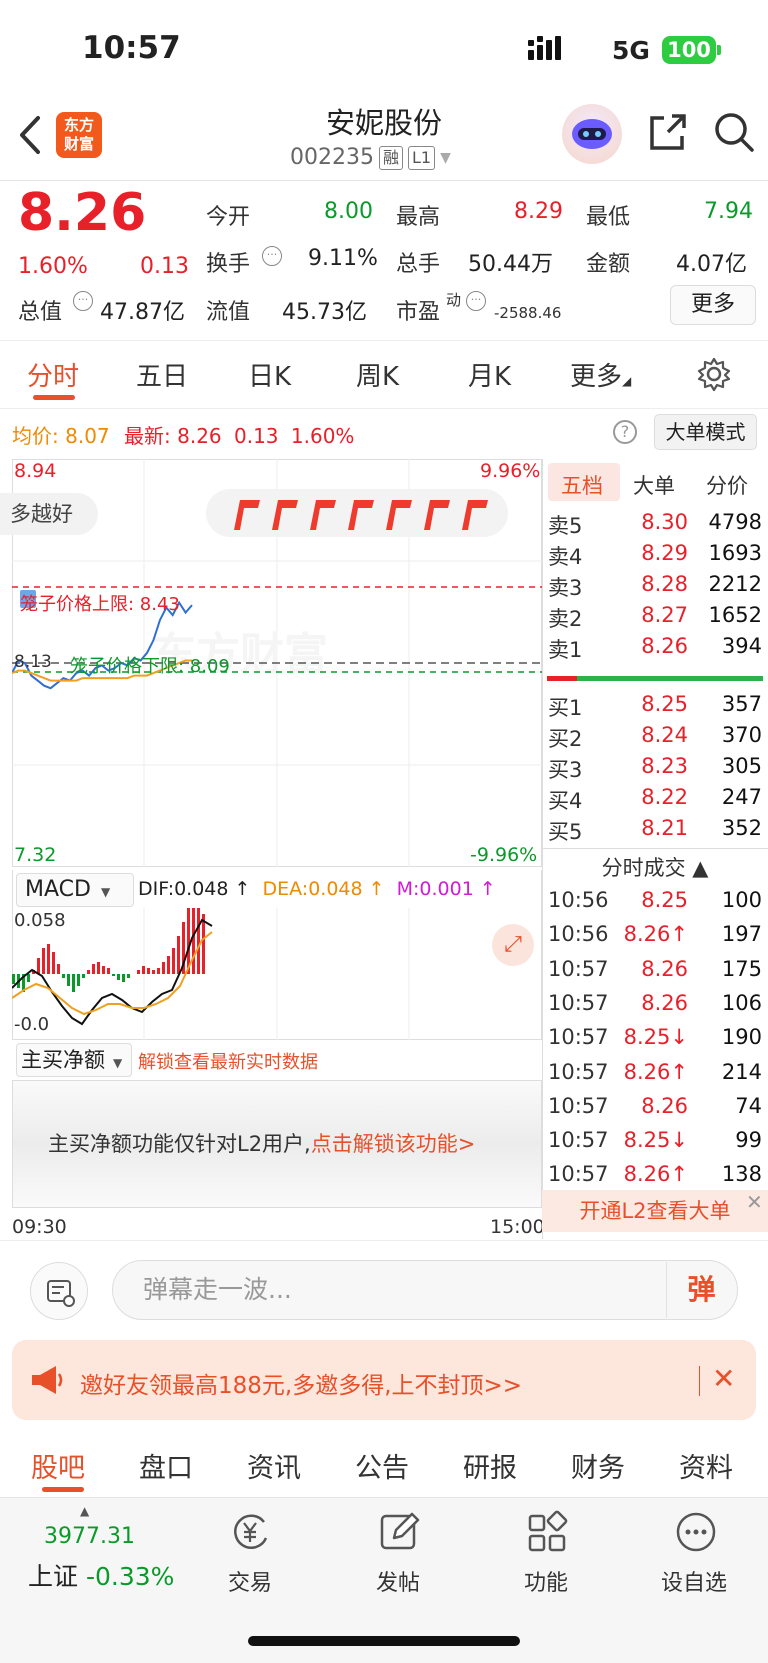  Describe the element at coordinates (655, 556) in the screenshot. I see `ask-row: 卖4 8.29 1693` at that location.